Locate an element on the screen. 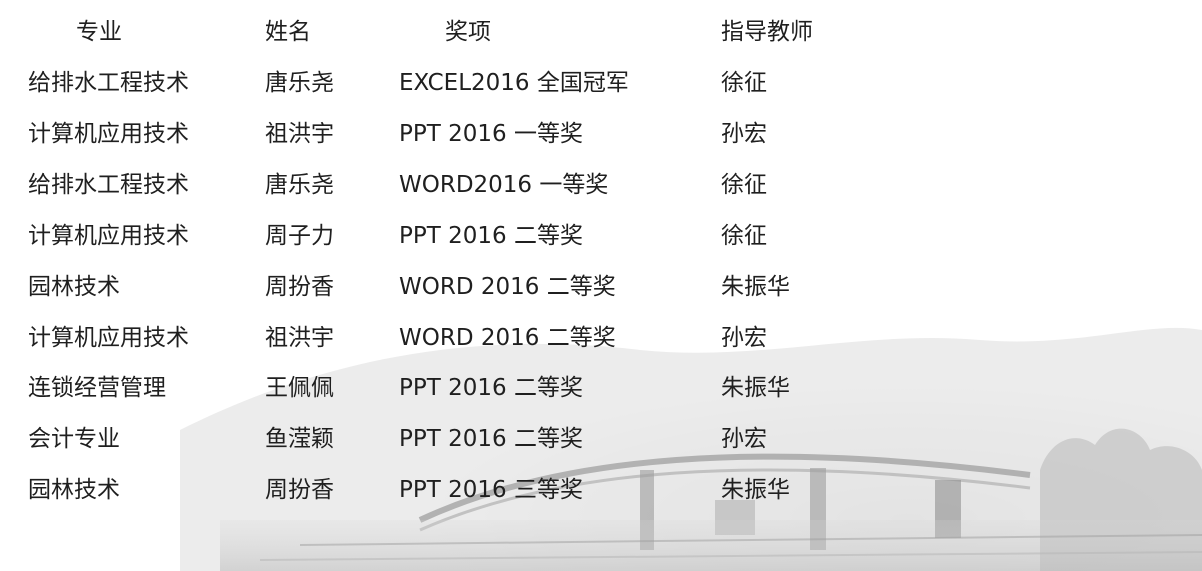 This screenshot has height=571, width=1202. cell-name: 周子力 is located at coordinates (299, 236).